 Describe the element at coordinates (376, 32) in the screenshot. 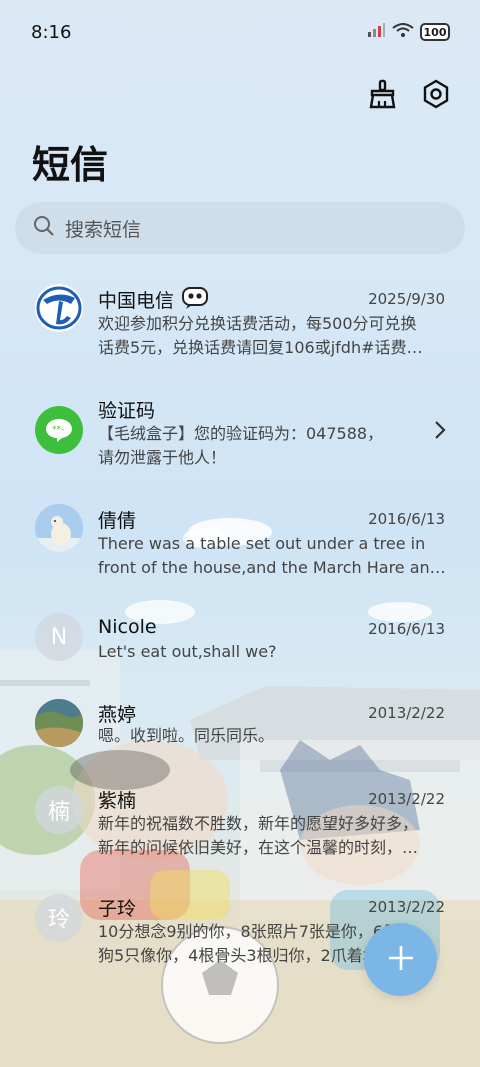

I see `signal-icon` at that location.